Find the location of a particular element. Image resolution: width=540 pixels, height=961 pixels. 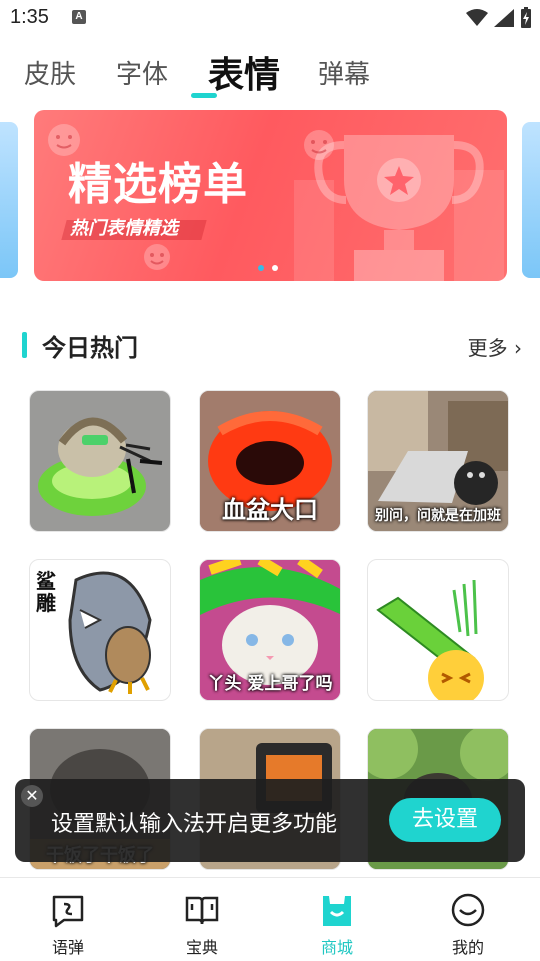

shop-icon is located at coordinates (337, 911).